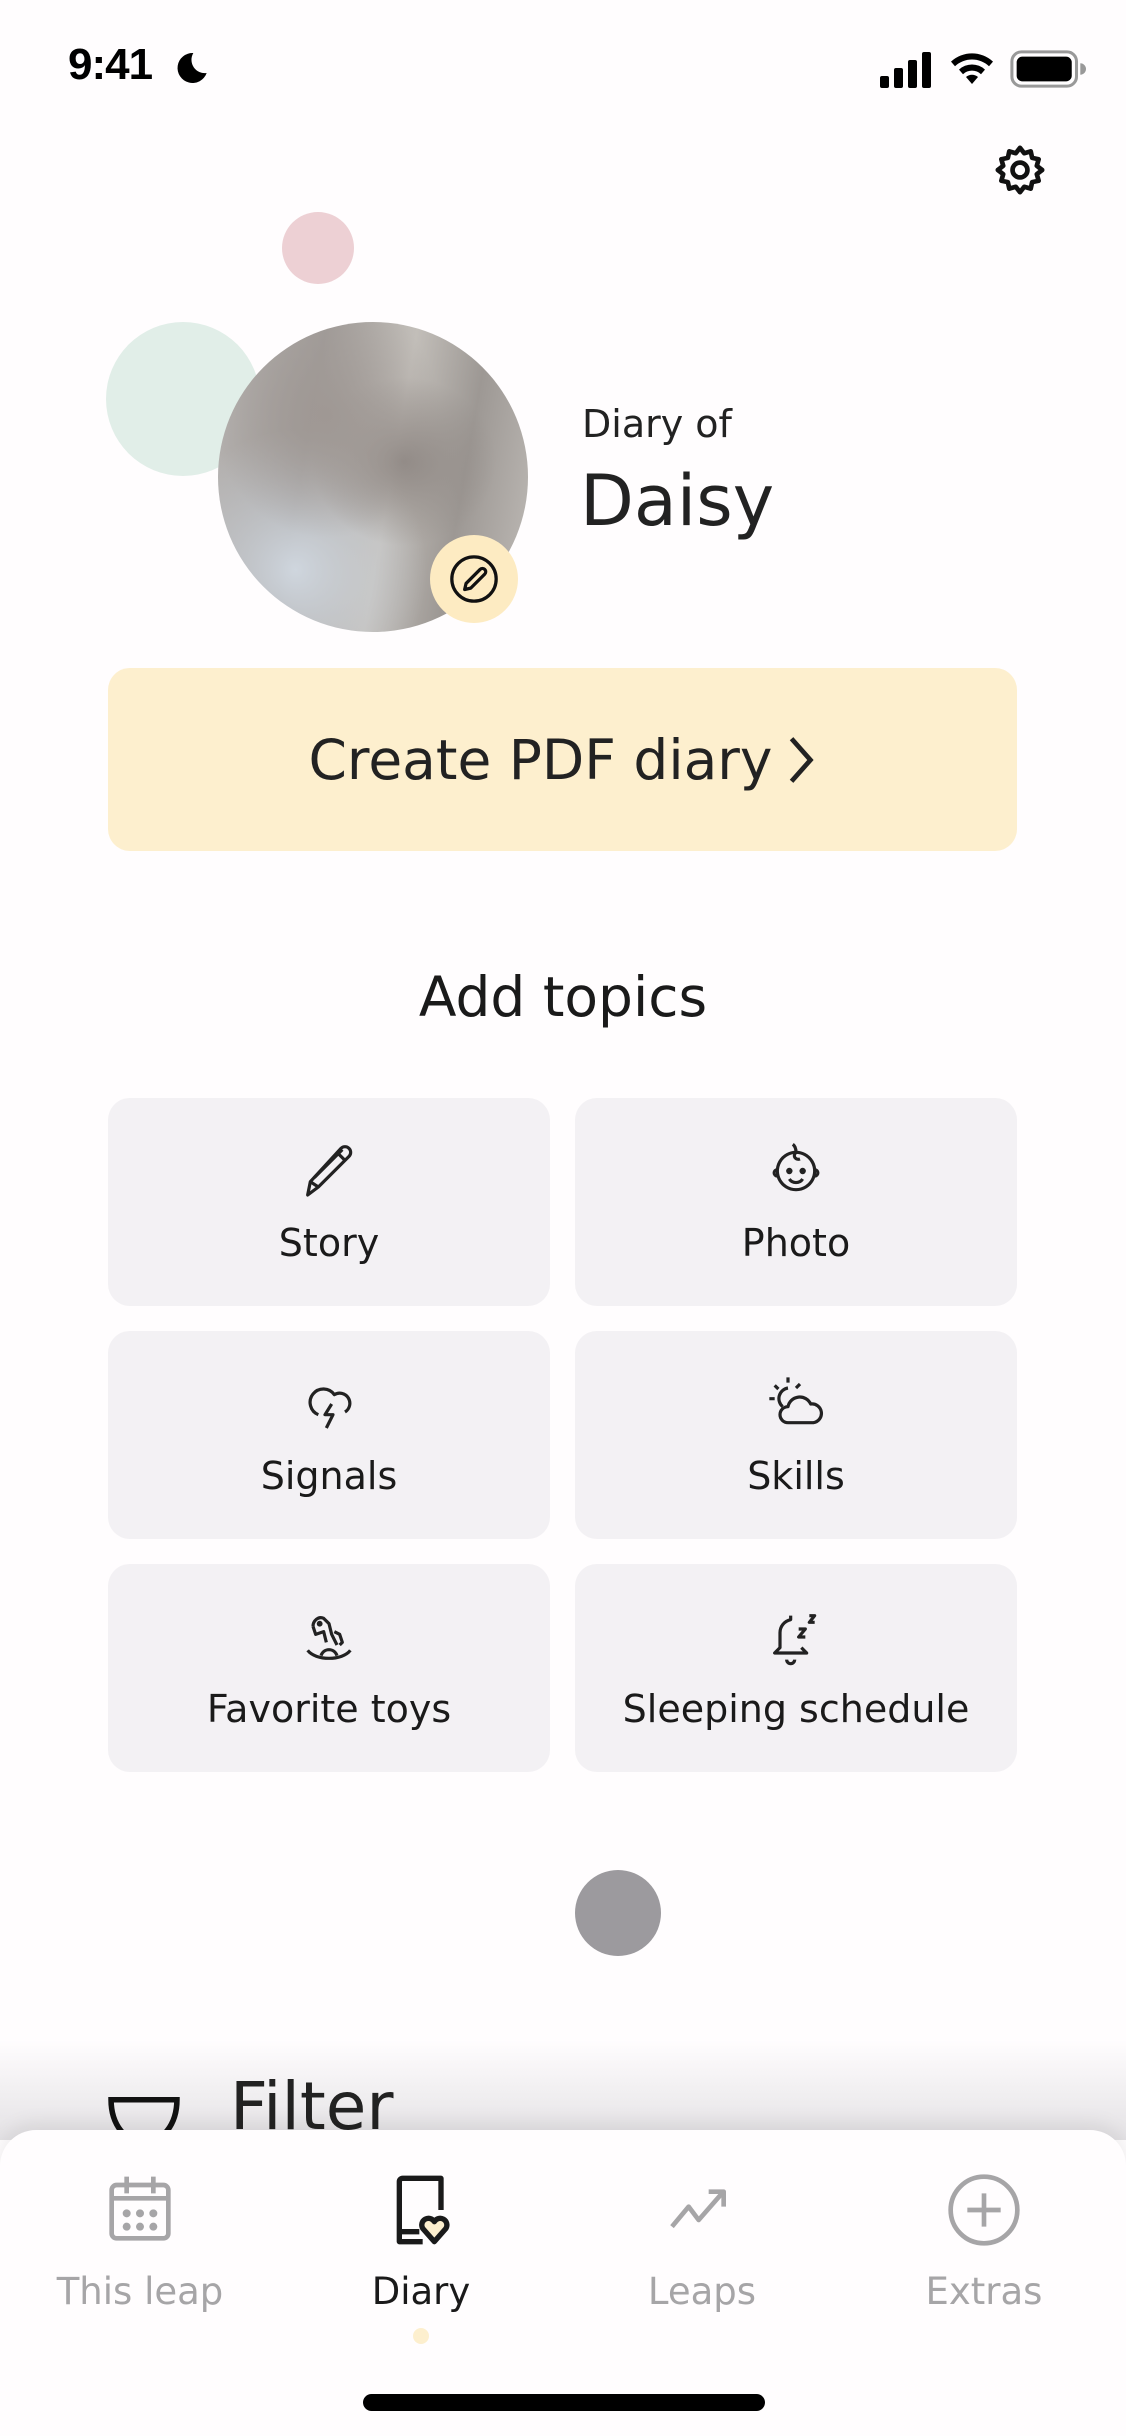 The width and height of the screenshot is (1126, 2436). What do you see at coordinates (140, 2208) in the screenshot?
I see `calendar-icon` at bounding box center [140, 2208].